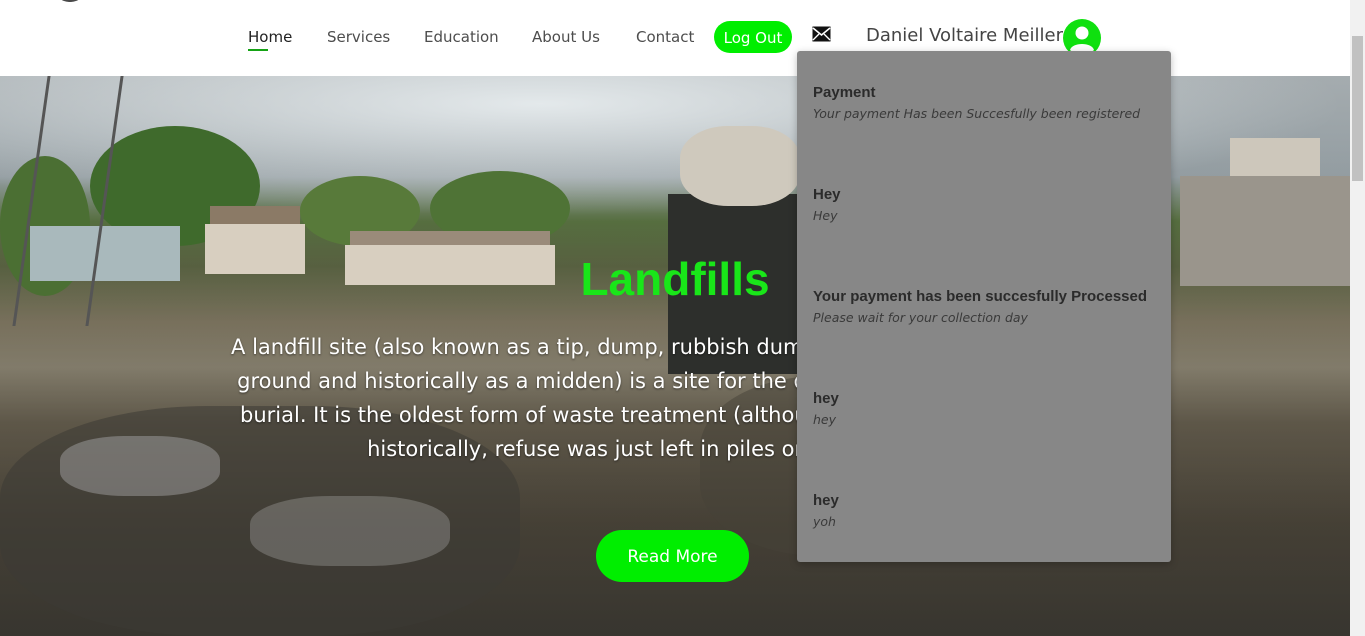  Describe the element at coordinates (358, 37) in the screenshot. I see `nav-services: Services` at that location.